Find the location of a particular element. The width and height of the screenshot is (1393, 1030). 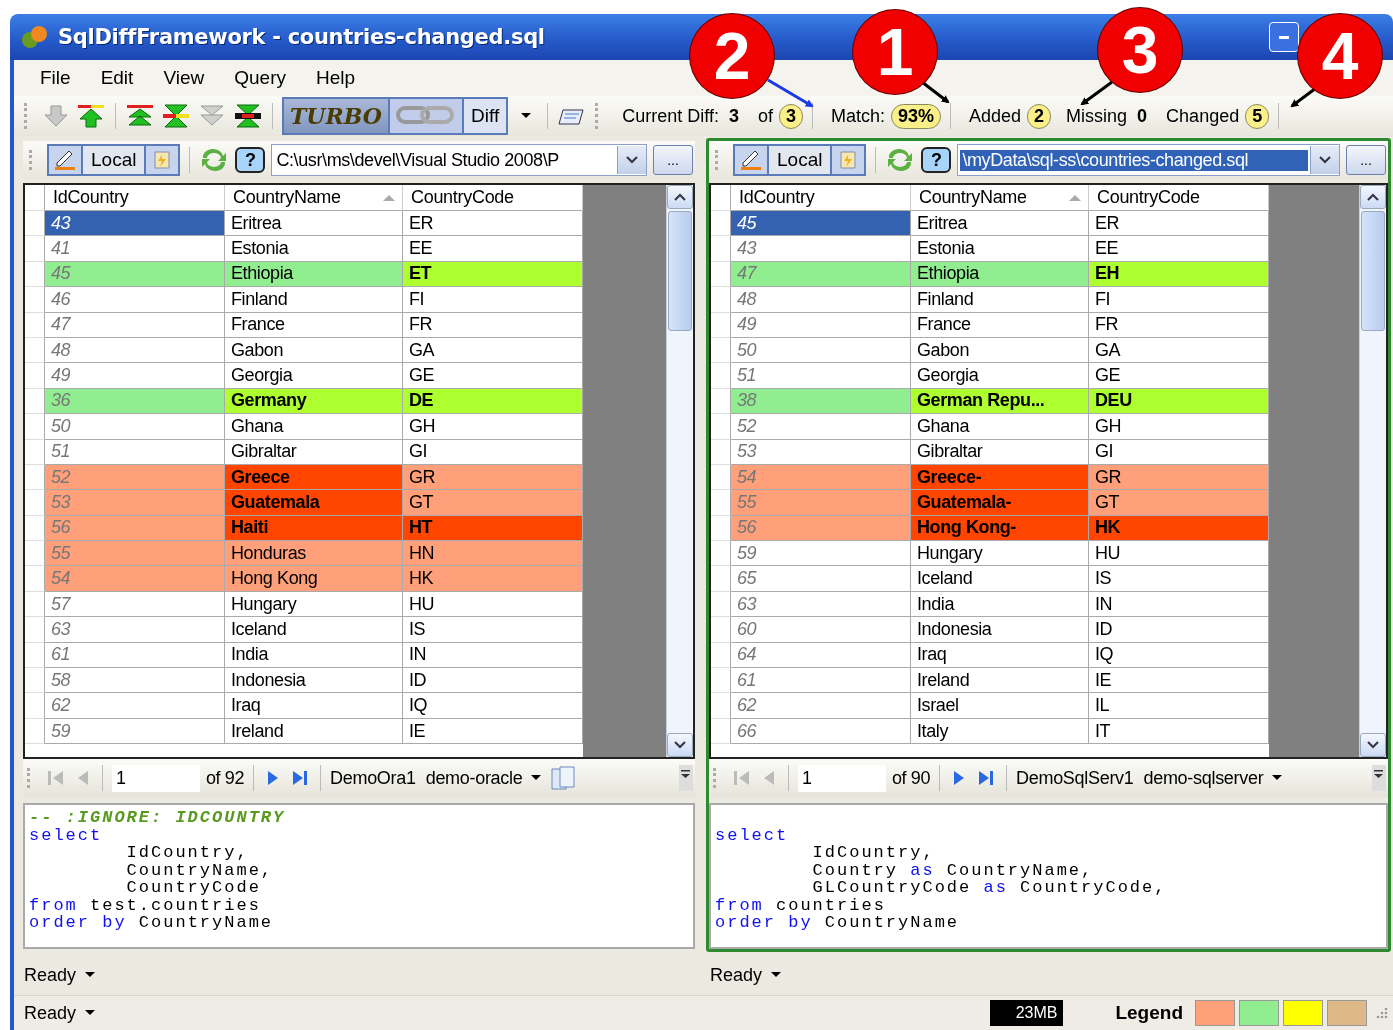

database-dropdown: demo-oracle is located at coordinates (474, 778).